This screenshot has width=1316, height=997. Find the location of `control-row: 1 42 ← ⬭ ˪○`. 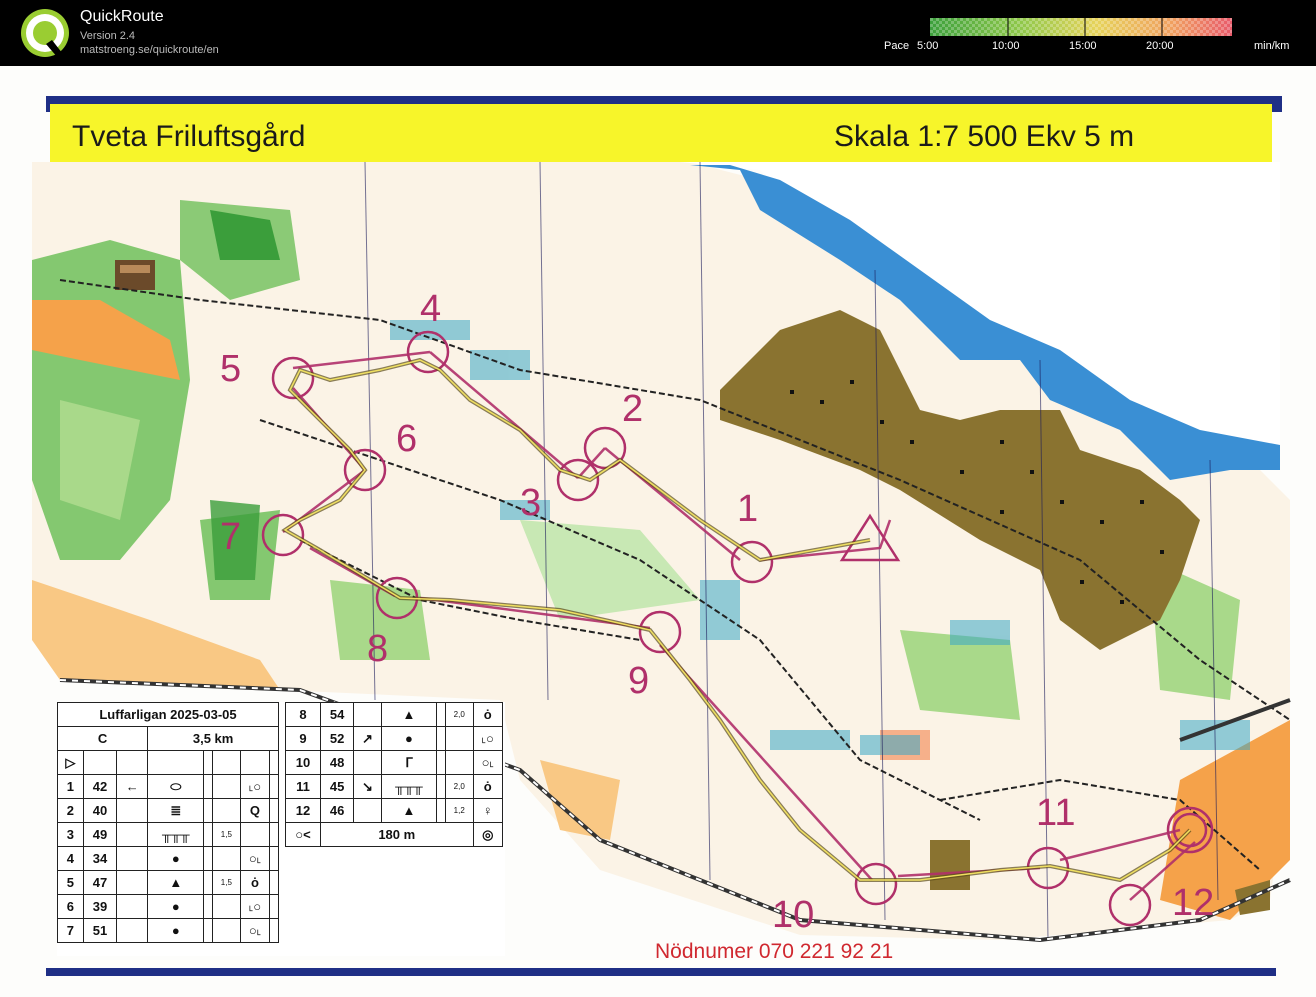

control-row: 1 42 ← ⬭ ˪○ is located at coordinates (168, 786).